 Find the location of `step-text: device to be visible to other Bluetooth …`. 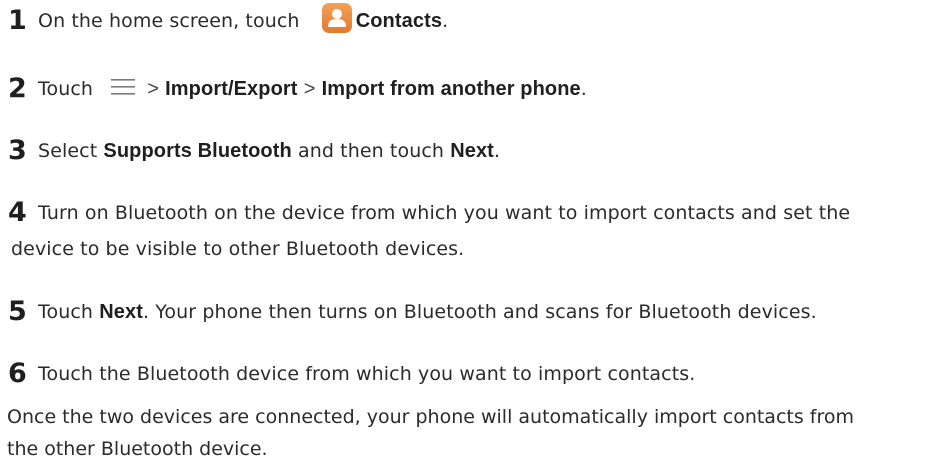

step-text: device to be visible to other Bluetooth … is located at coordinates (238, 249).